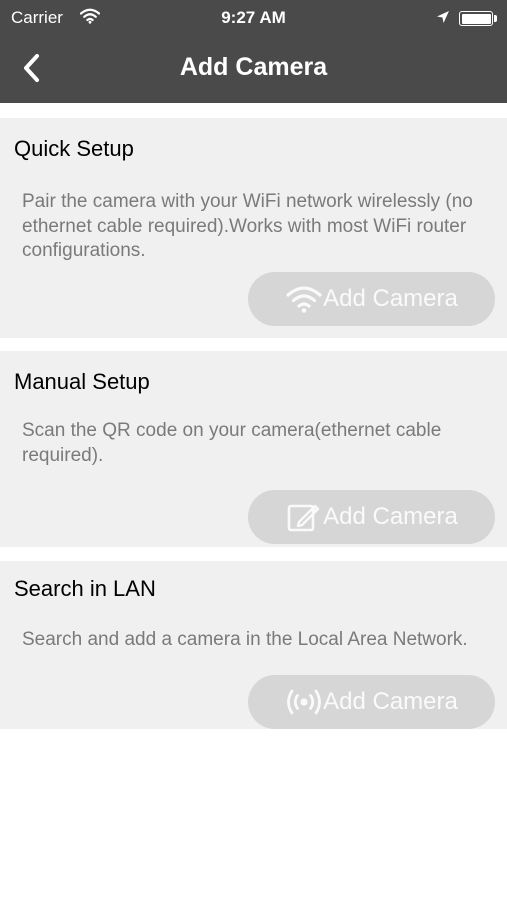 This screenshot has height=900, width=507. Describe the element at coordinates (85, 588) in the screenshot. I see `section-title: Search in LAN` at that location.